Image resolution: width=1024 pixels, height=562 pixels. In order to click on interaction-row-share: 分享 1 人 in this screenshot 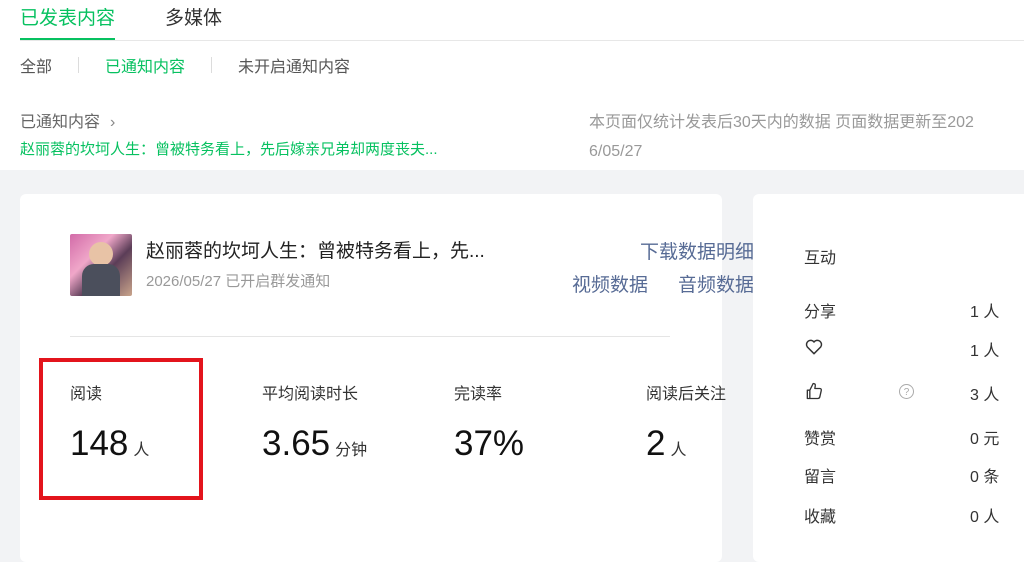, I will do `click(914, 310)`.